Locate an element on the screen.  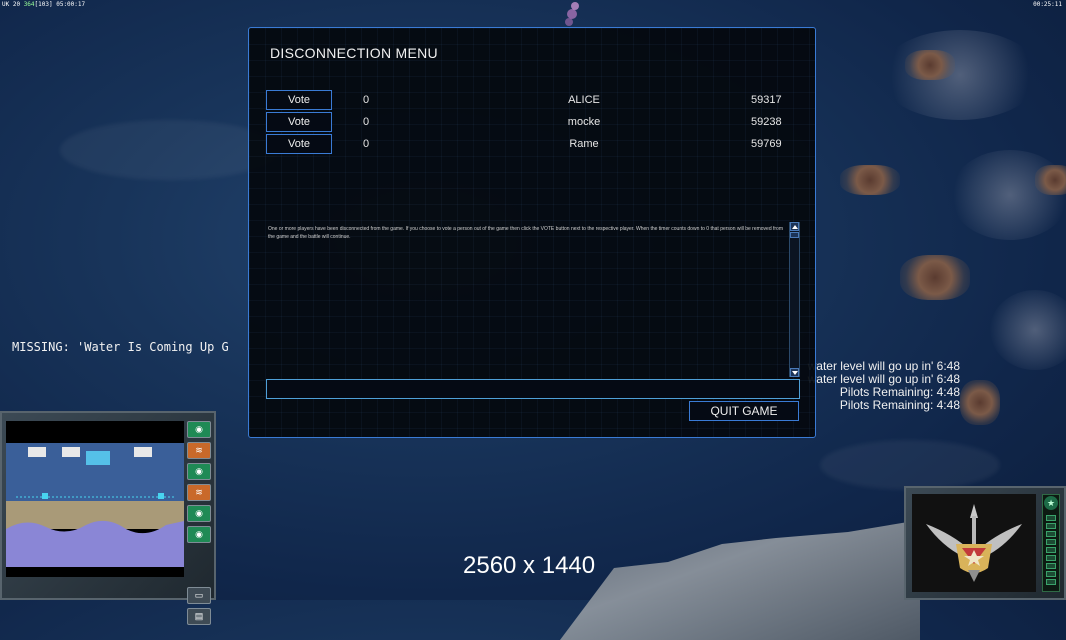
message-scrollbar is located at coordinates (794, 299).